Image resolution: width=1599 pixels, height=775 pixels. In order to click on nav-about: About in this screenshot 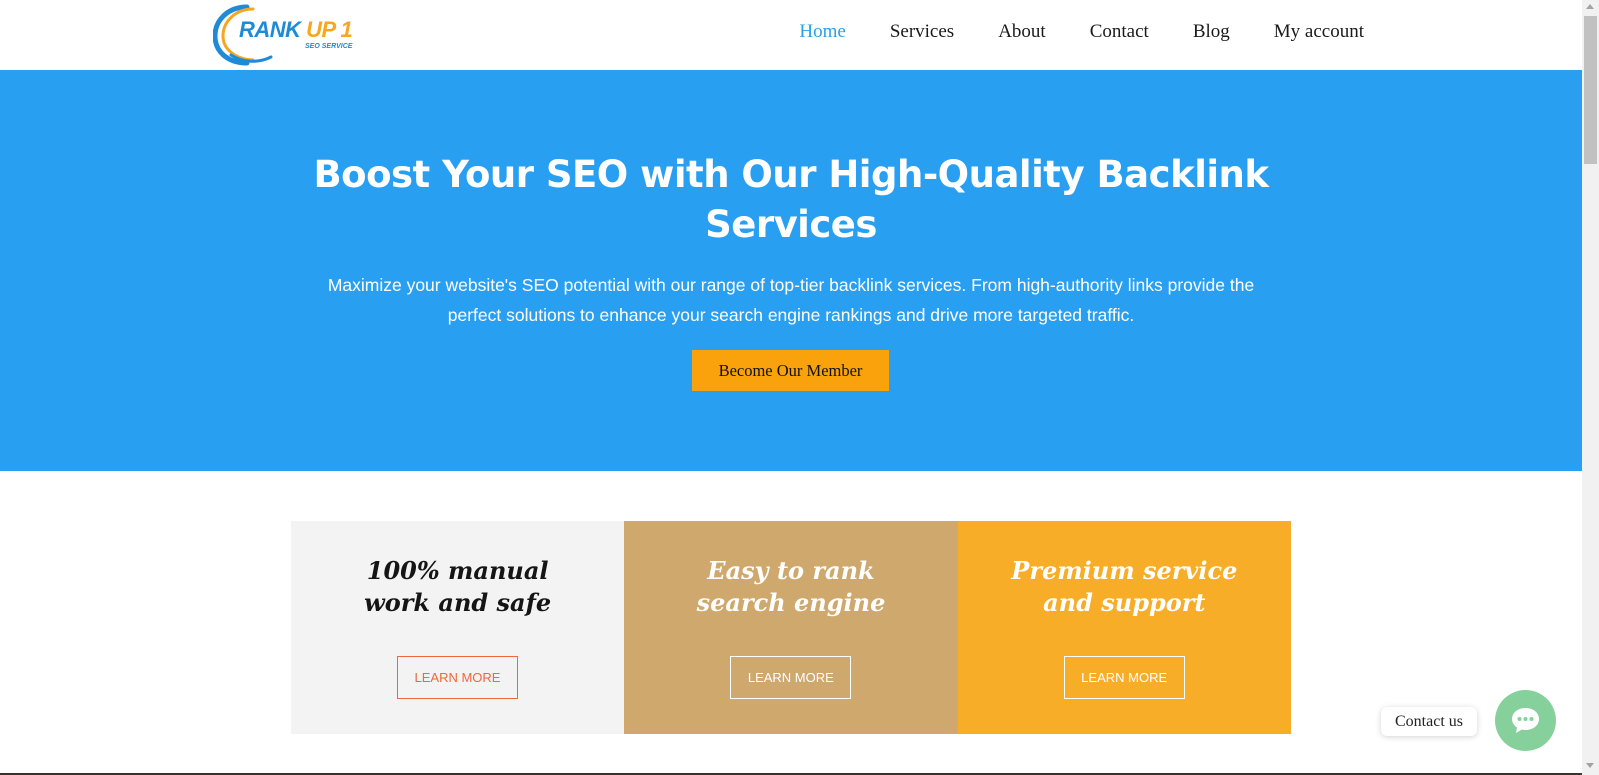, I will do `click(1022, 32)`.